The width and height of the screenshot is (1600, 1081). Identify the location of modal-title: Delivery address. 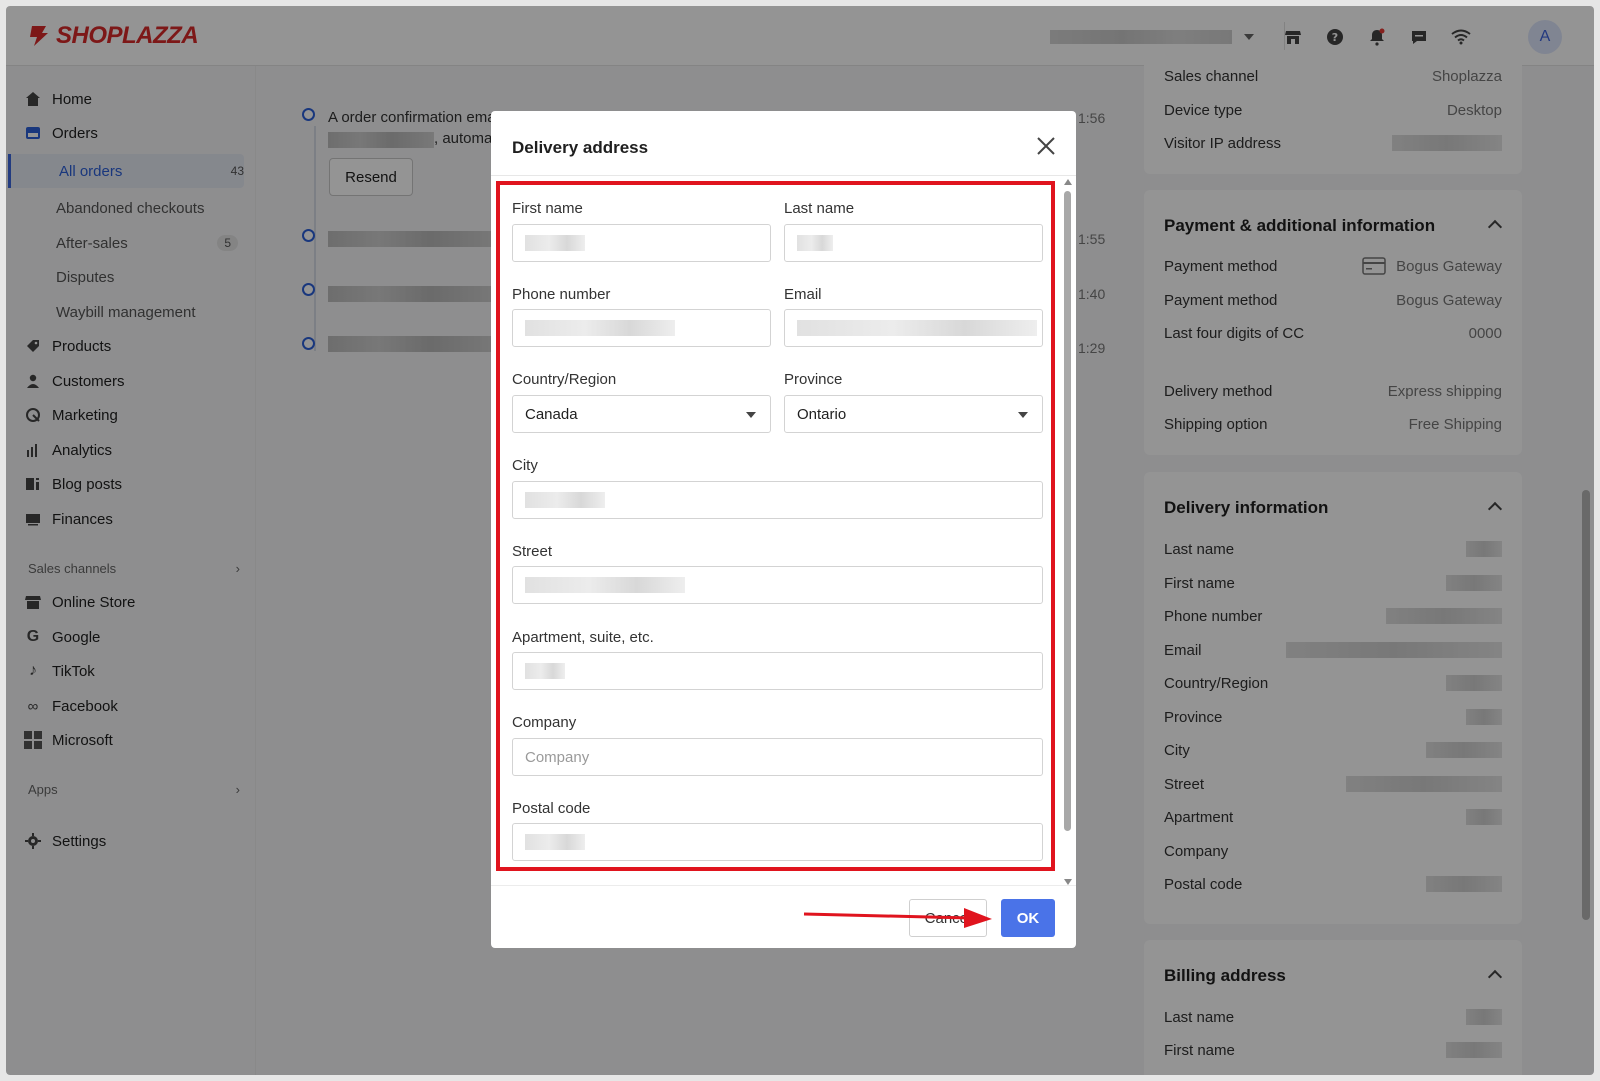
(580, 147).